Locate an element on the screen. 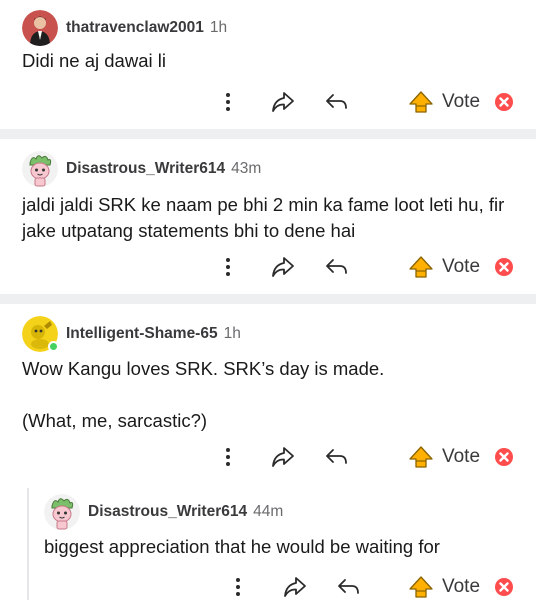  comment-body: Didi ne aj dawai li is located at coordinates (94, 60).